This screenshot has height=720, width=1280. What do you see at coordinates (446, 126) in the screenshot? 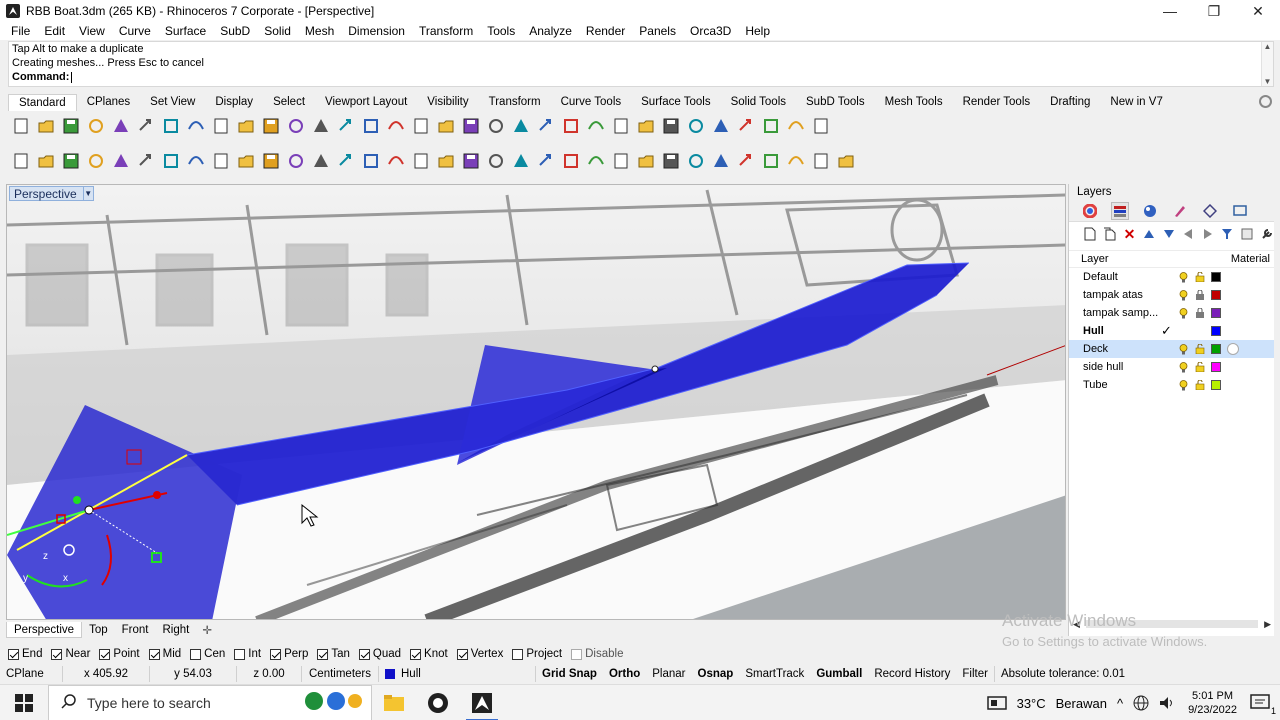
I see `car-icon` at bounding box center [446, 126].